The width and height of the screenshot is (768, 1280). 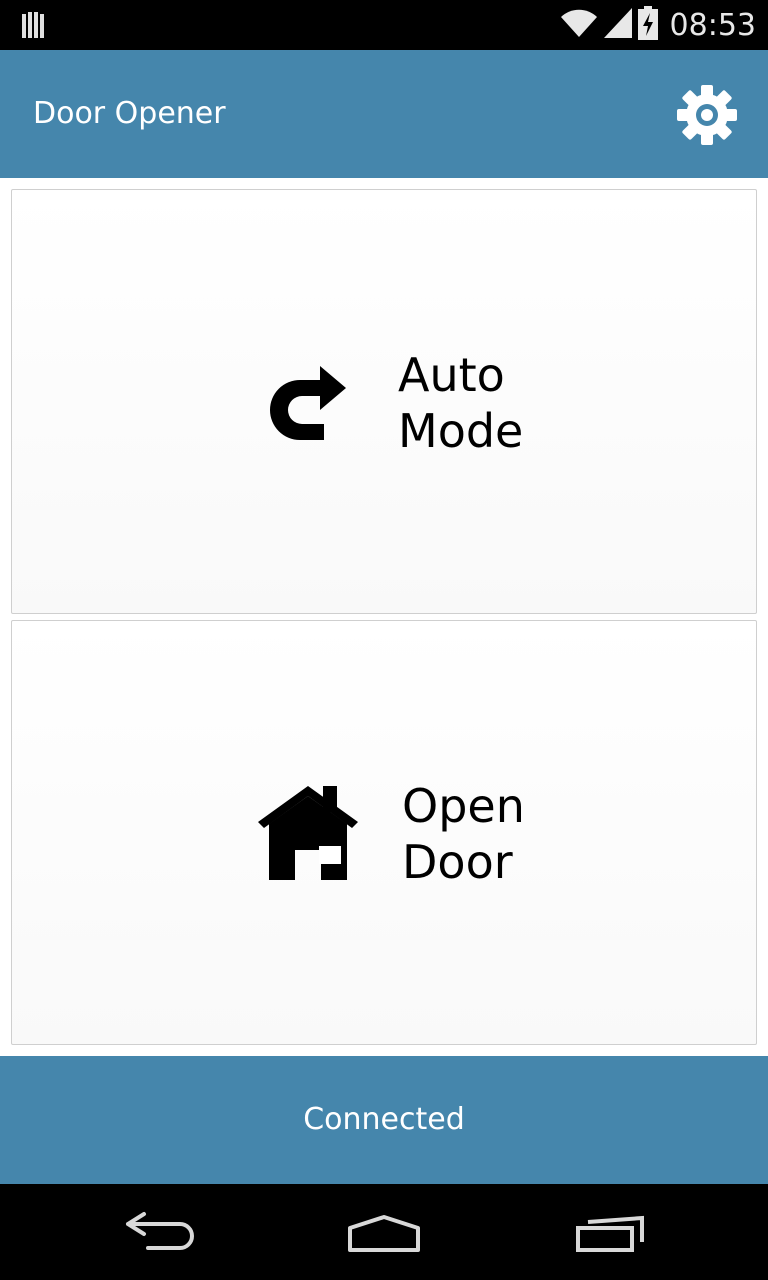 What do you see at coordinates (384, 25) in the screenshot?
I see `status-bar: 08:53` at bounding box center [384, 25].